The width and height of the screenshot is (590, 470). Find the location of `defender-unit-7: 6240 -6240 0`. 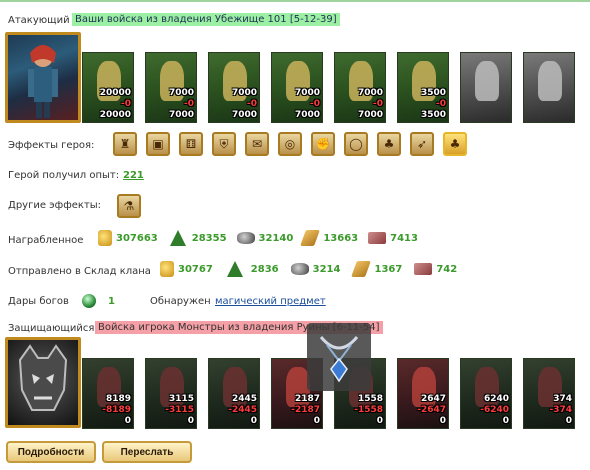

defender-unit-7: 6240 -6240 0 is located at coordinates (486, 393).